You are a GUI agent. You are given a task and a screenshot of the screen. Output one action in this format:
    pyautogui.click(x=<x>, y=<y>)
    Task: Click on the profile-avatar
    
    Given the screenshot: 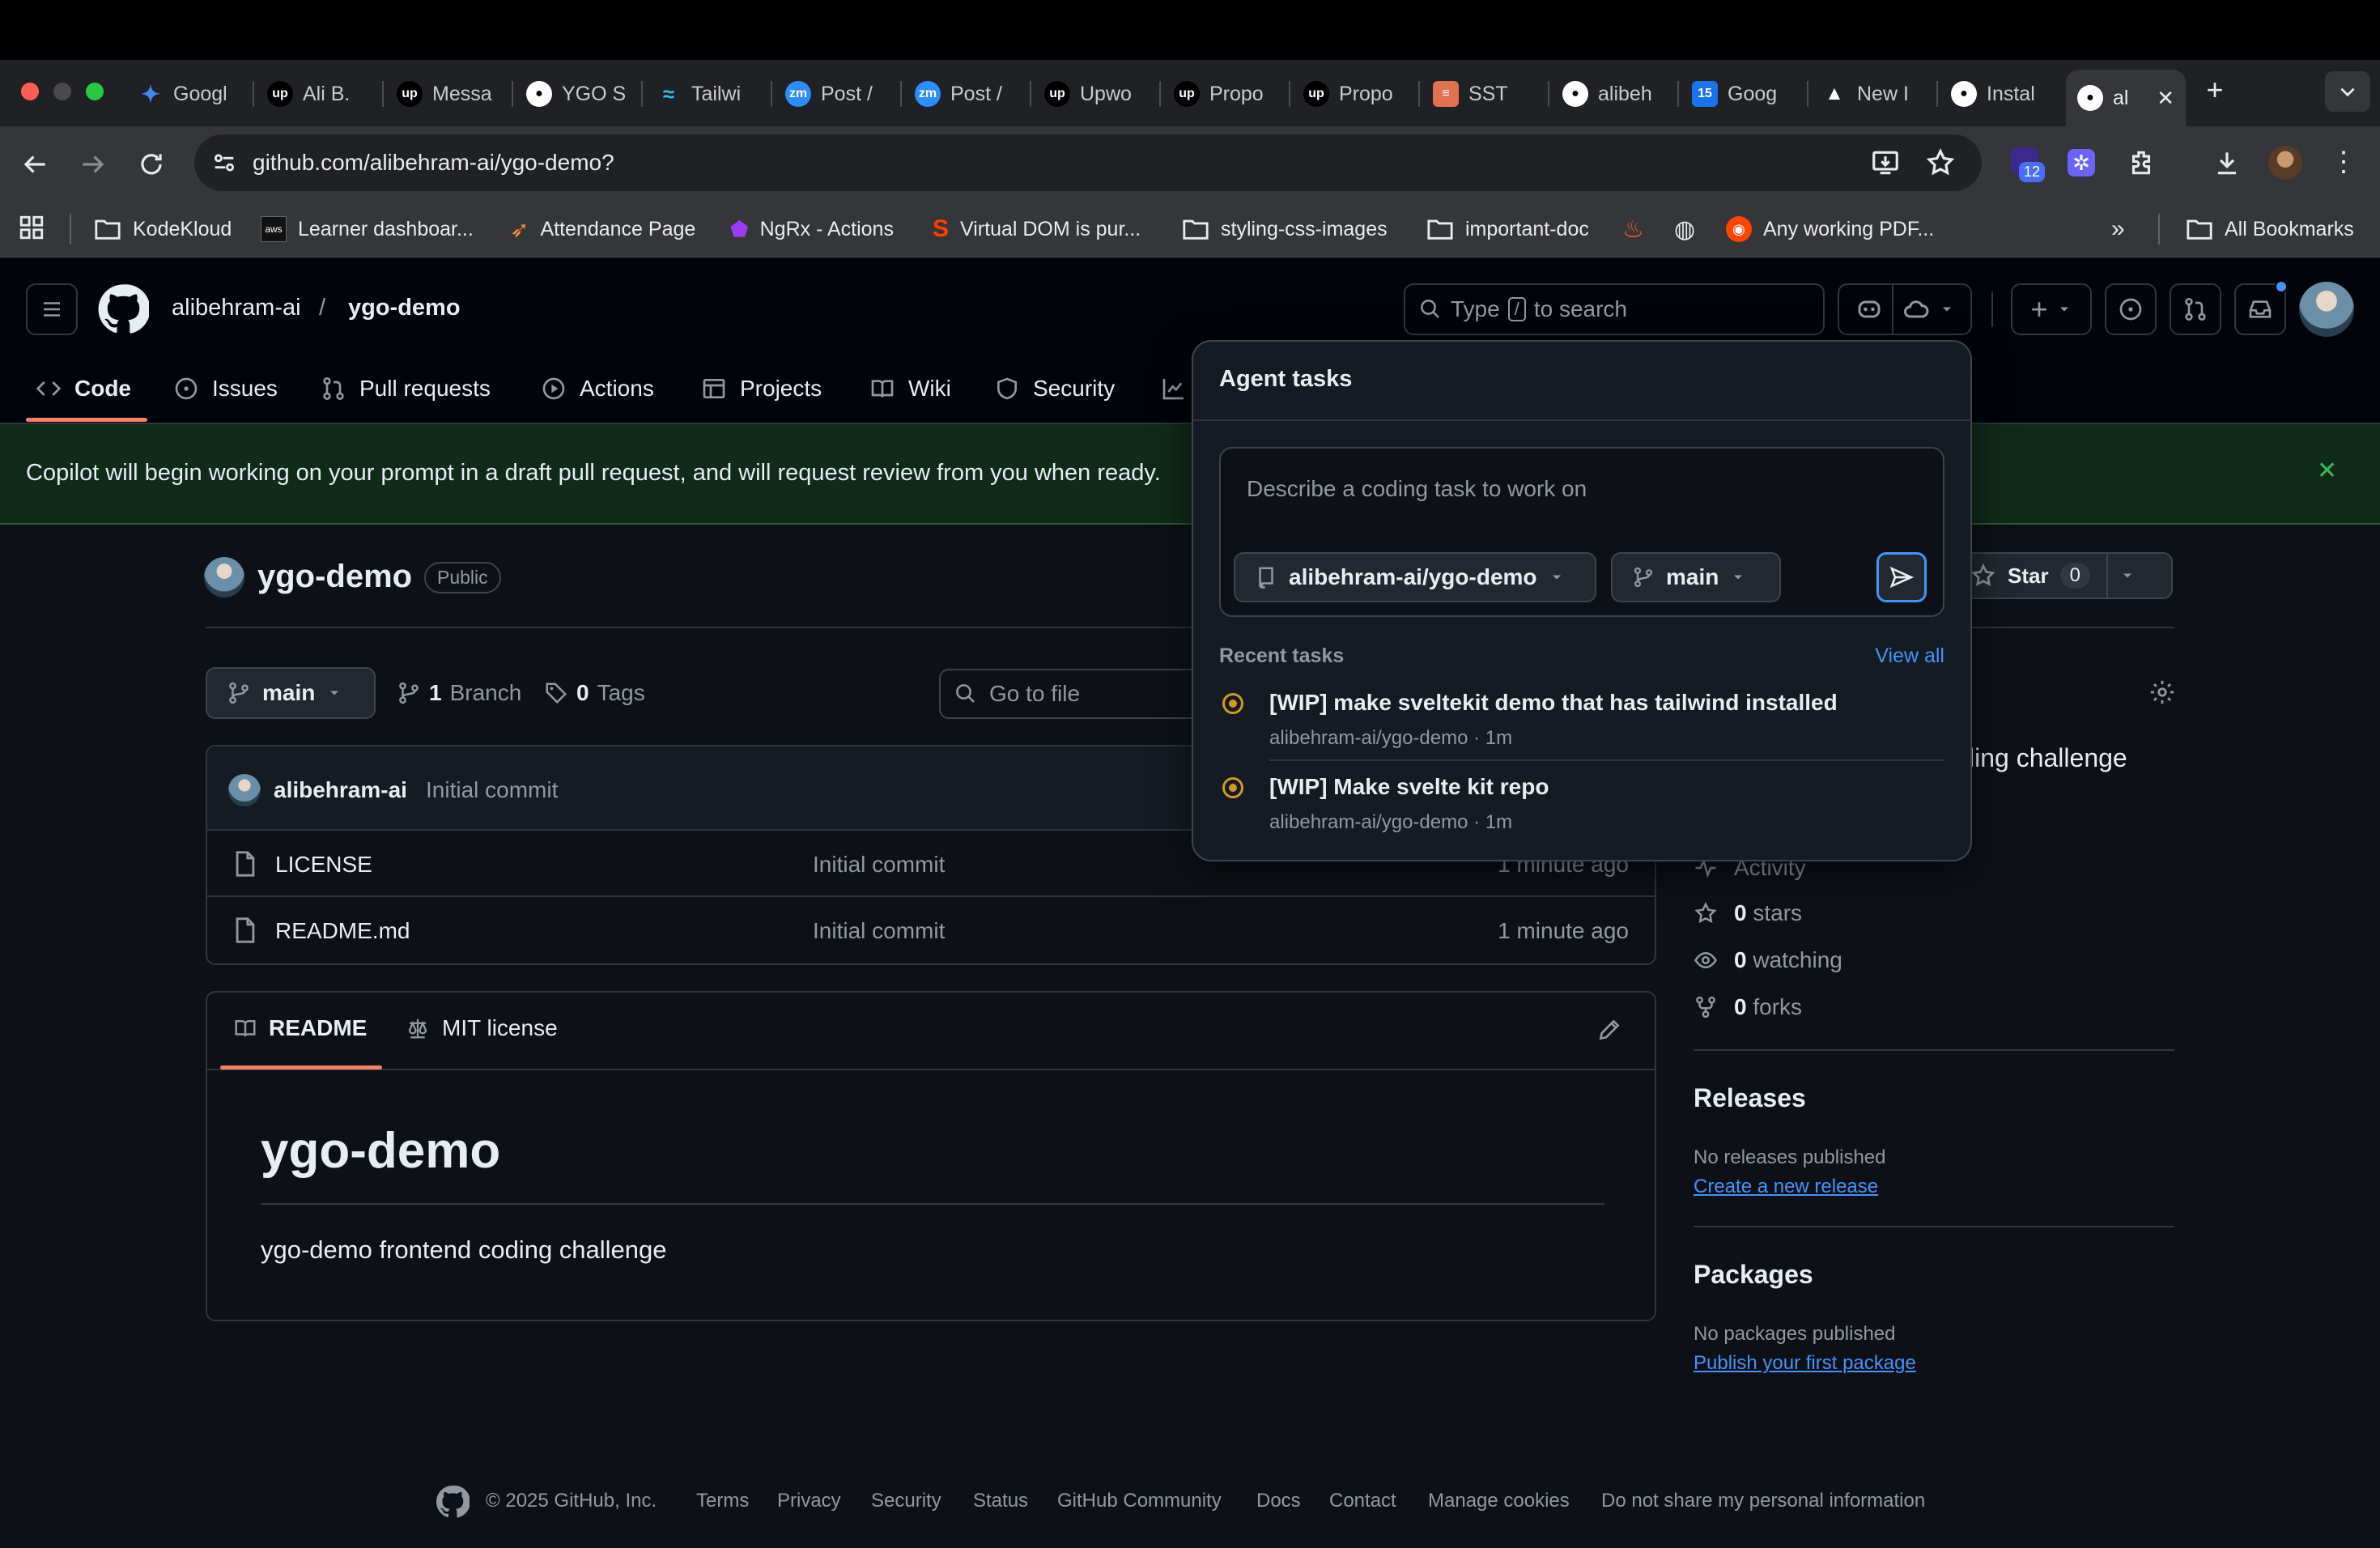 What is the action you would take?
    pyautogui.click(x=2285, y=163)
    